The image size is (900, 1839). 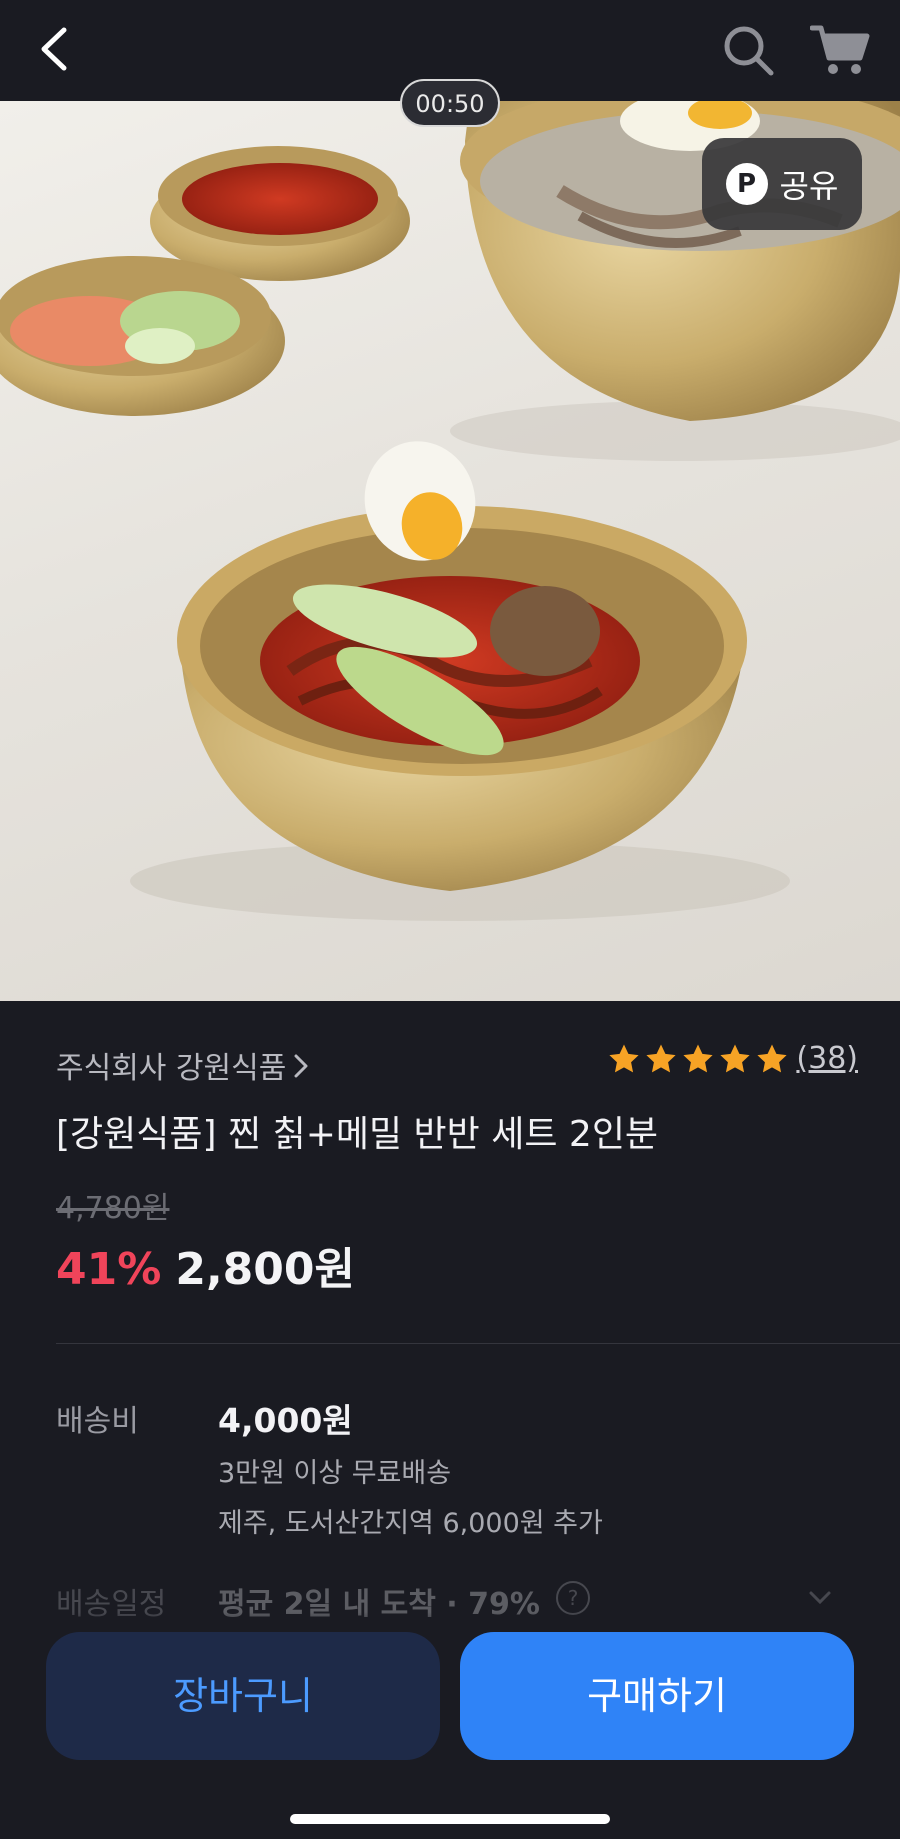 I want to click on help-icon: ?, so click(x=573, y=1598).